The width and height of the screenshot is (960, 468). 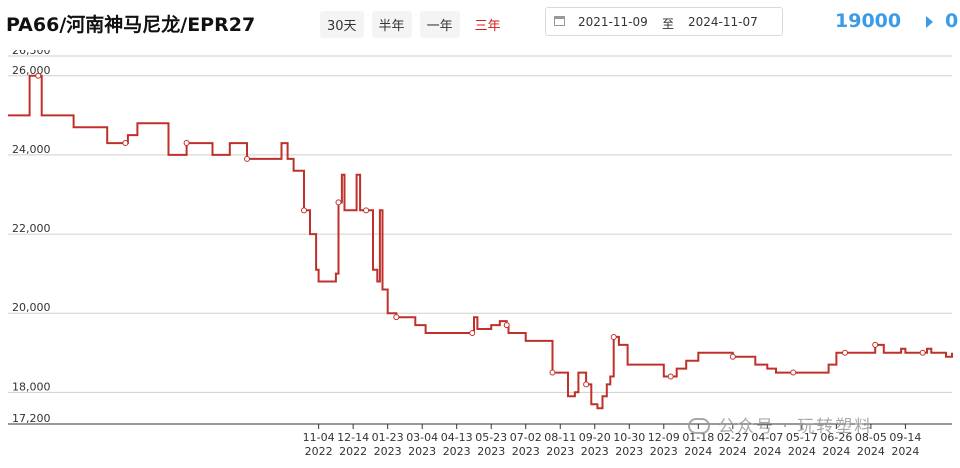 I want to click on page-title: PA66/河南神马尼龙/EPR27, so click(x=131, y=25).